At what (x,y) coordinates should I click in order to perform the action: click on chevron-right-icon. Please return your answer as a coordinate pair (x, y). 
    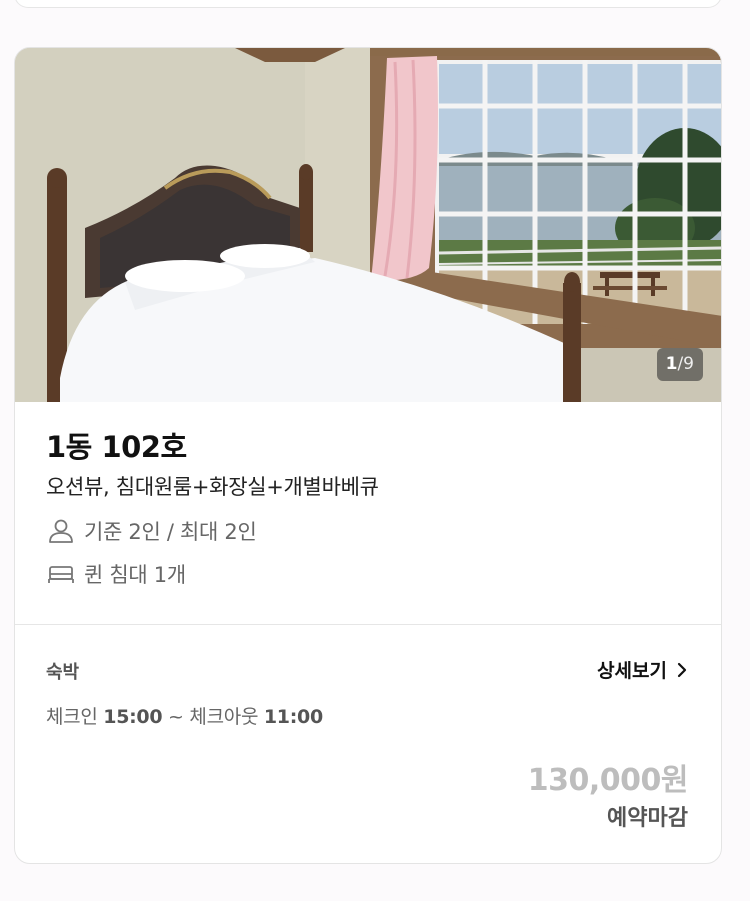
    Looking at the image, I should click on (682, 669).